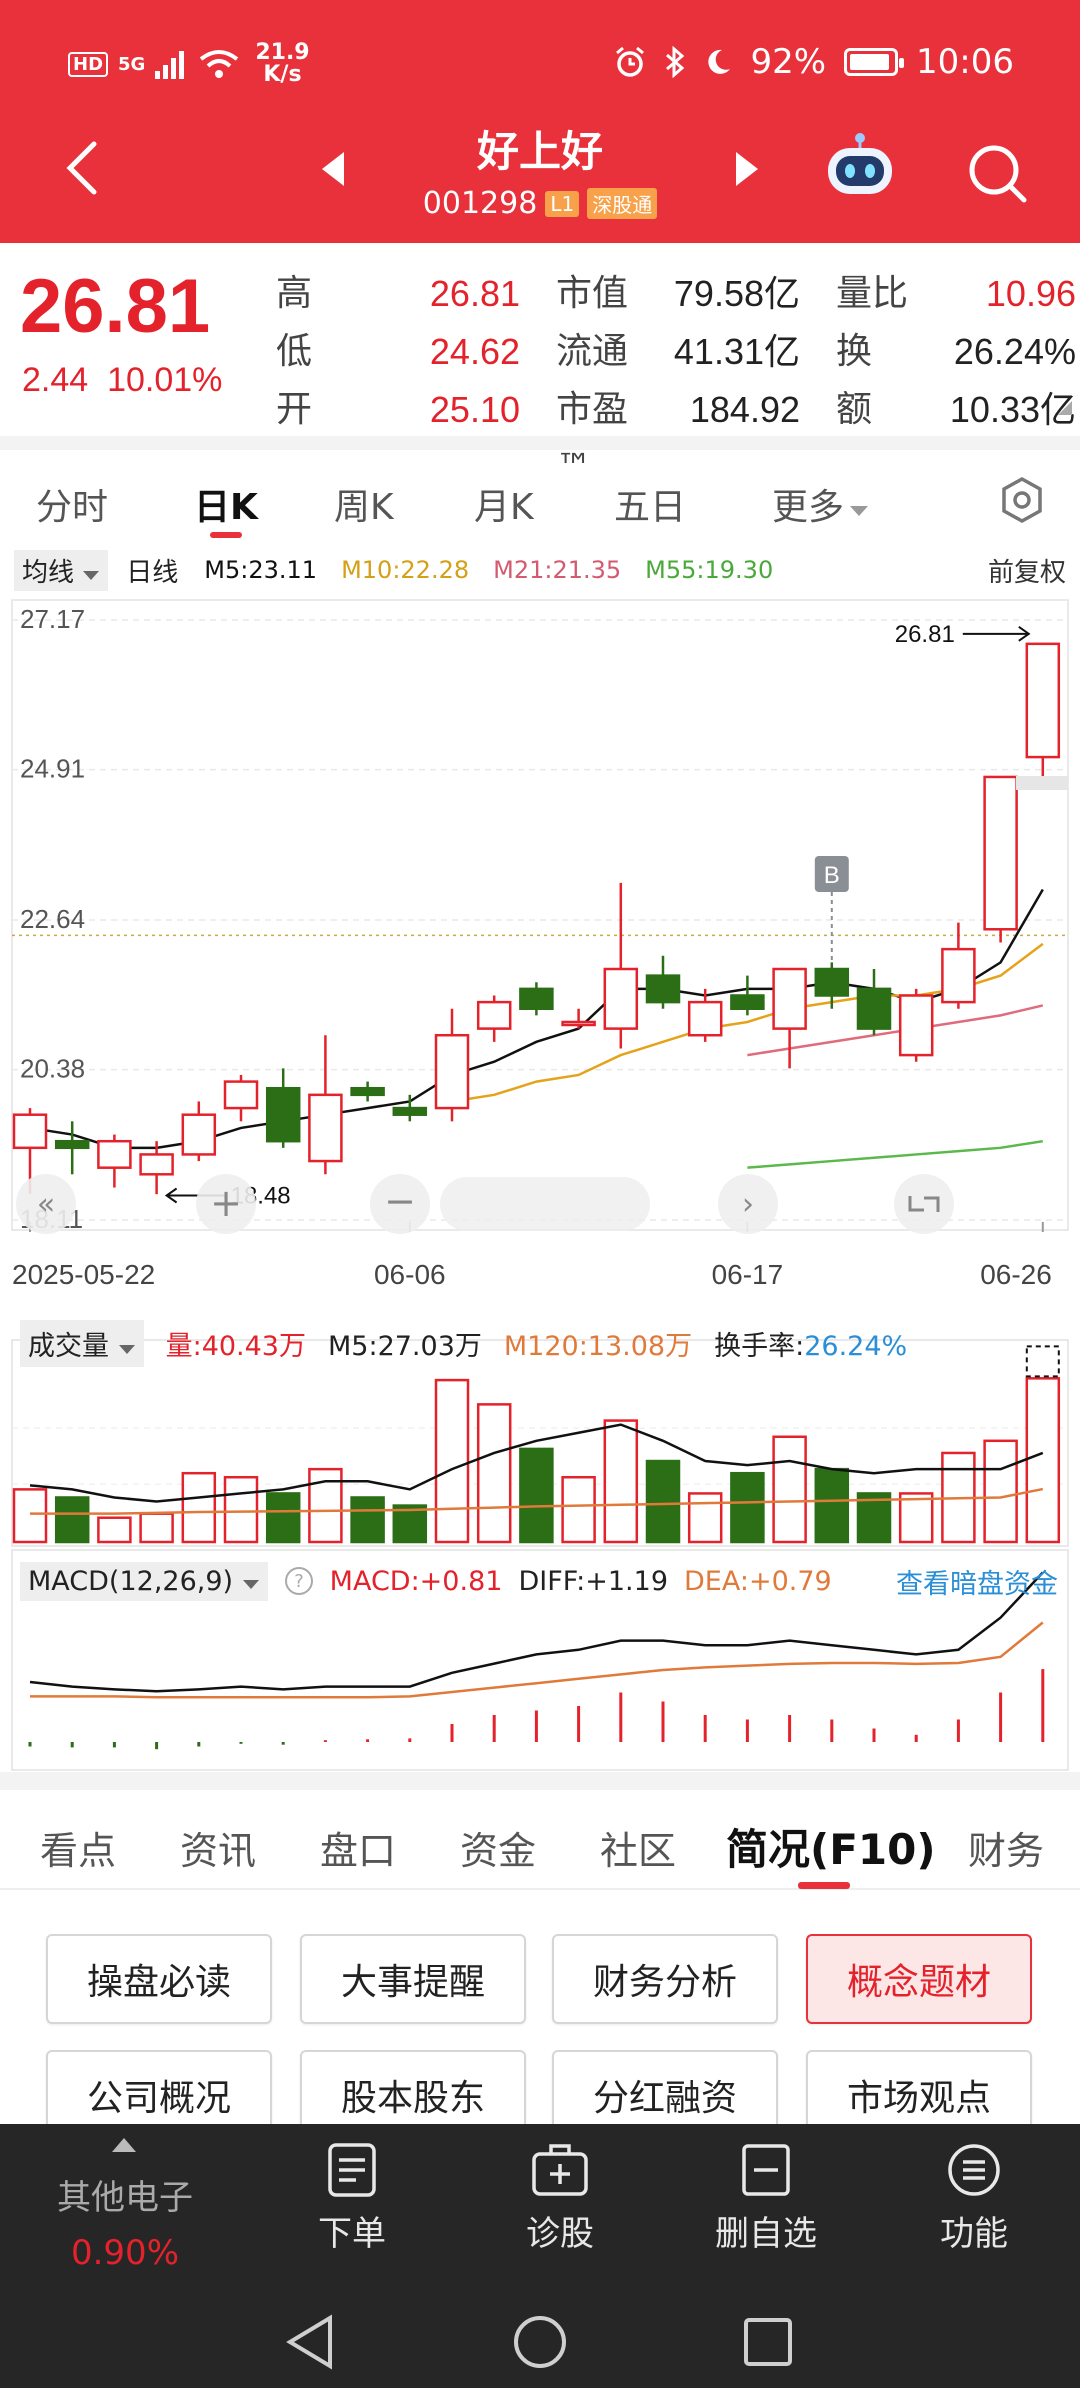 This screenshot has height=2388, width=1080. Describe the element at coordinates (115, 306) in the screenshot. I see `last-price: 26.81` at that location.